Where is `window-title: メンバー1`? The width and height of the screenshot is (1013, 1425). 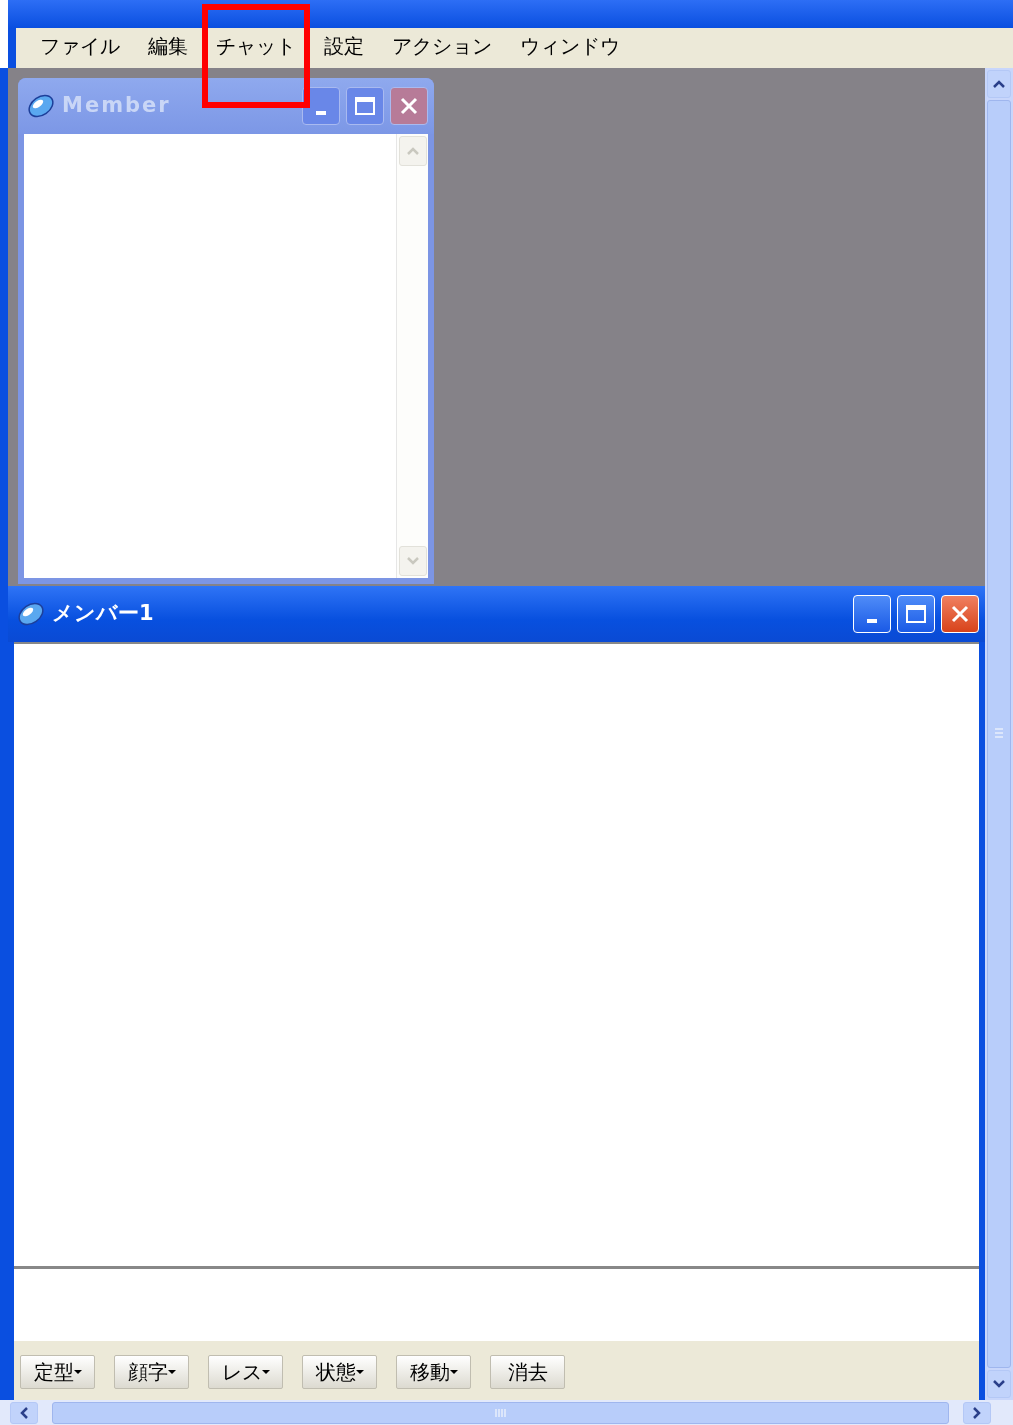
window-title: メンバー1 is located at coordinates (103, 614).